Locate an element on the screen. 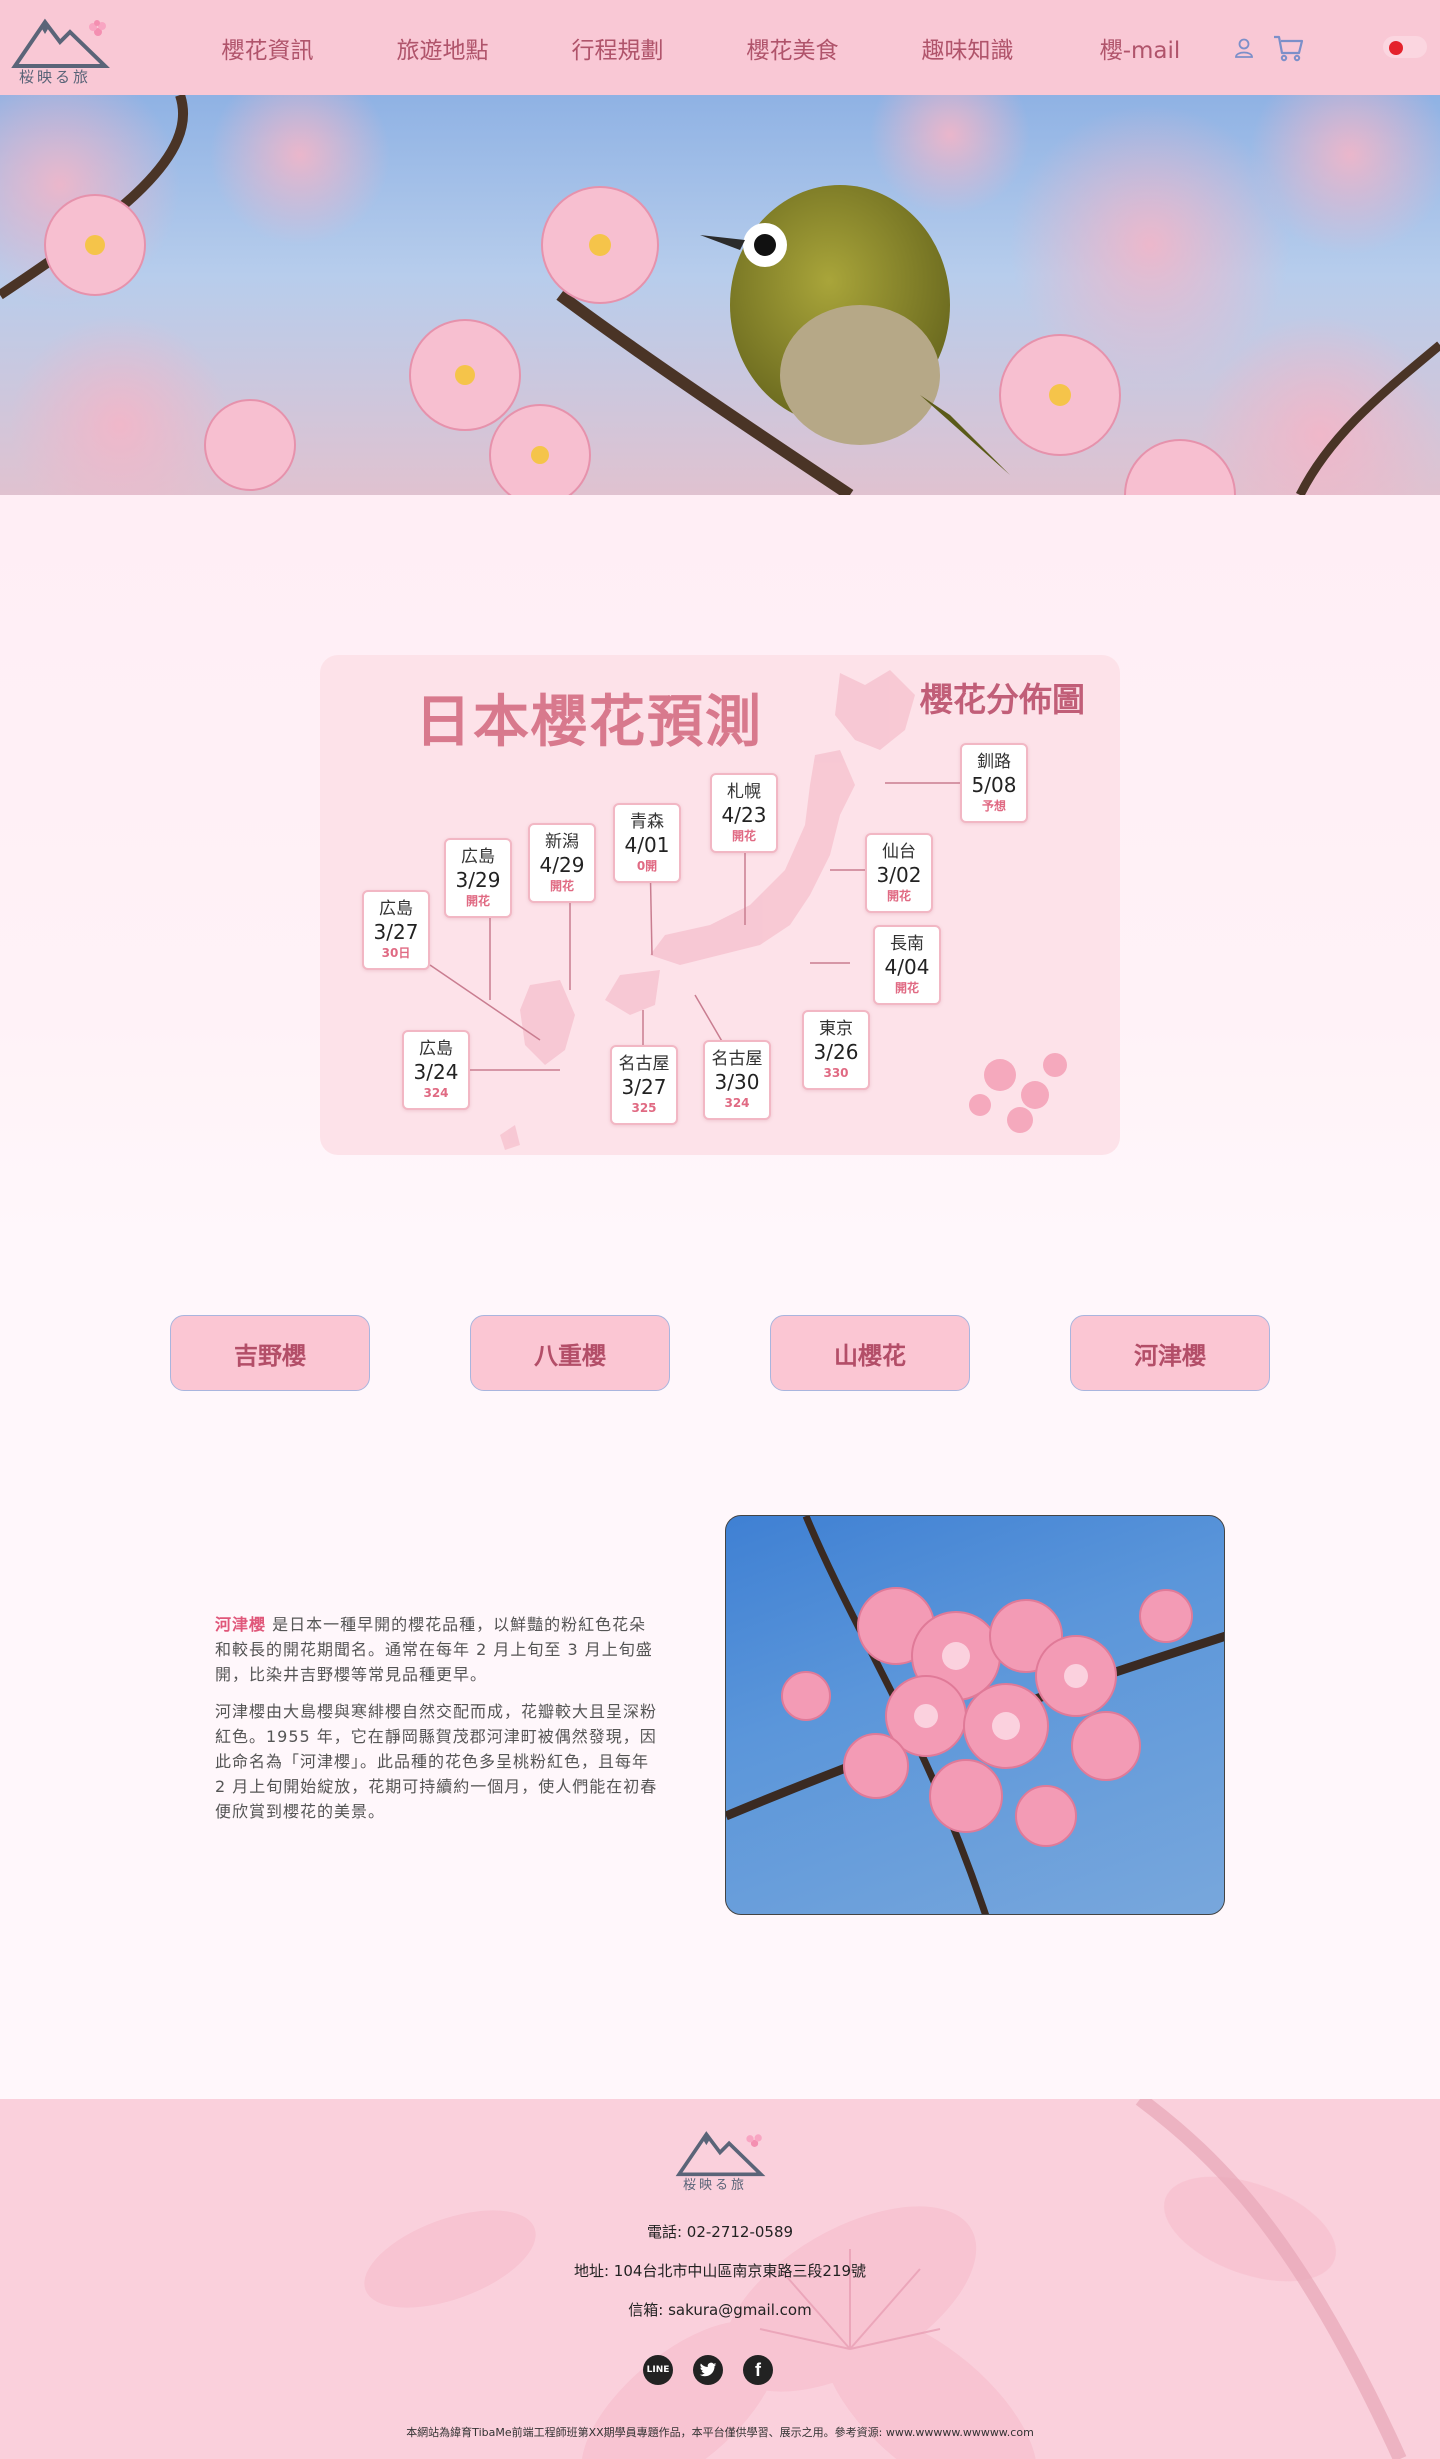  line-label: LINE is located at coordinates (658, 2370).